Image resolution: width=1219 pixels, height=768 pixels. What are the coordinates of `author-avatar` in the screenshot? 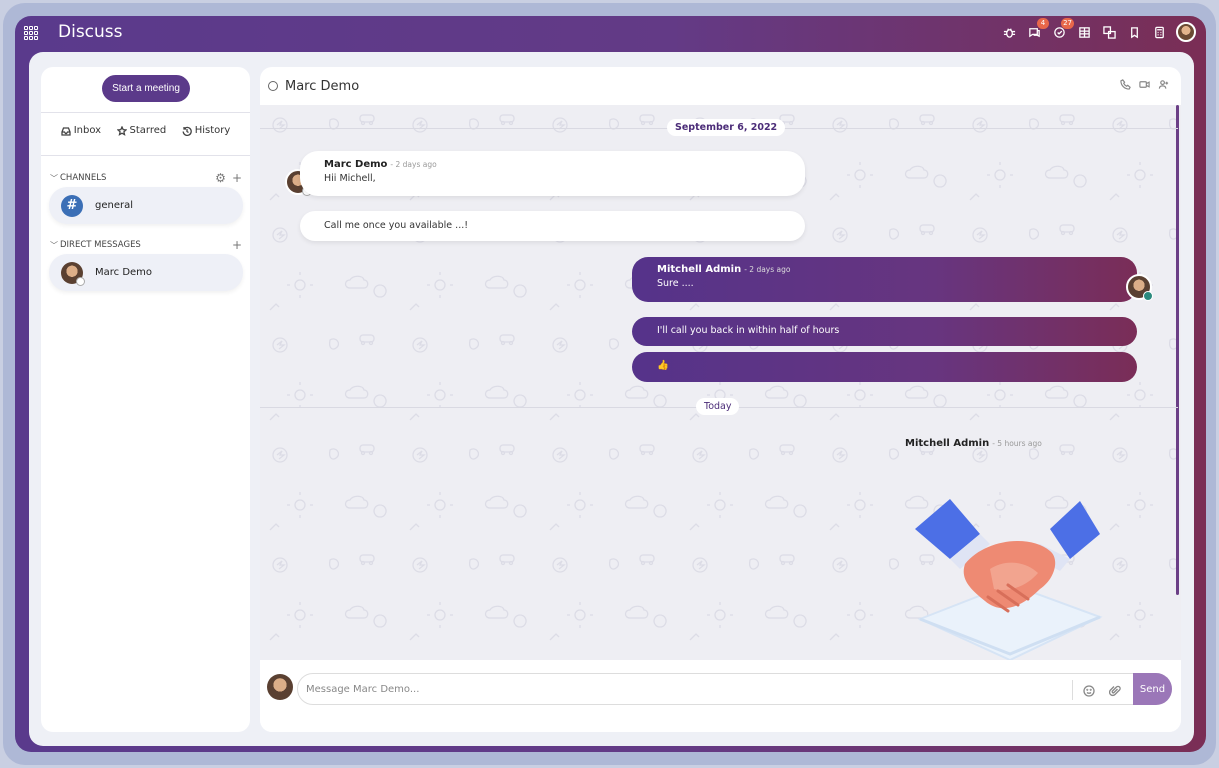 It's located at (1139, 287).